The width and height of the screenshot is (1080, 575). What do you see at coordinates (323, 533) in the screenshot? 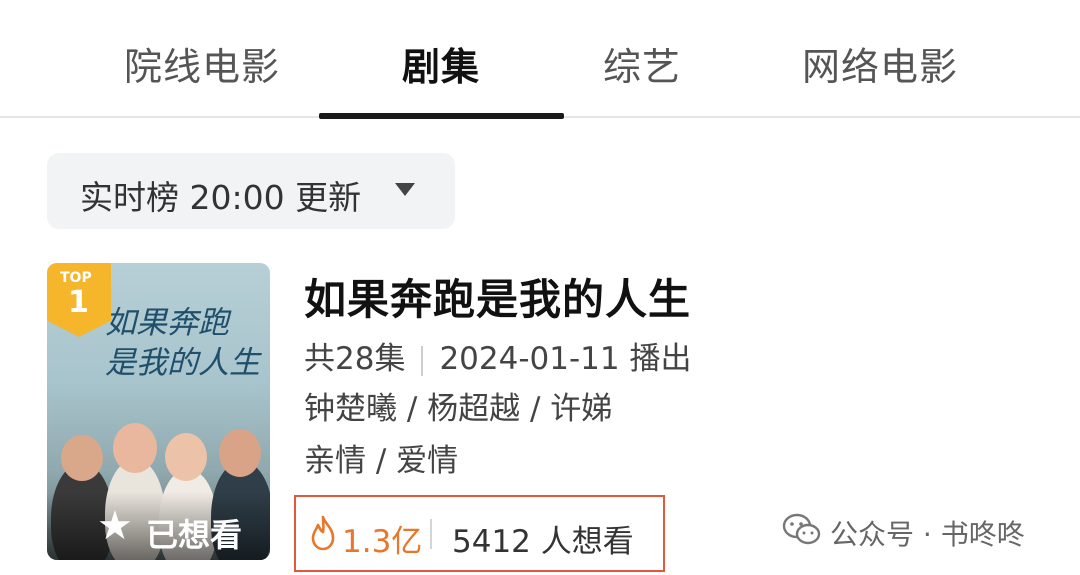
I see `fire-icon` at bounding box center [323, 533].